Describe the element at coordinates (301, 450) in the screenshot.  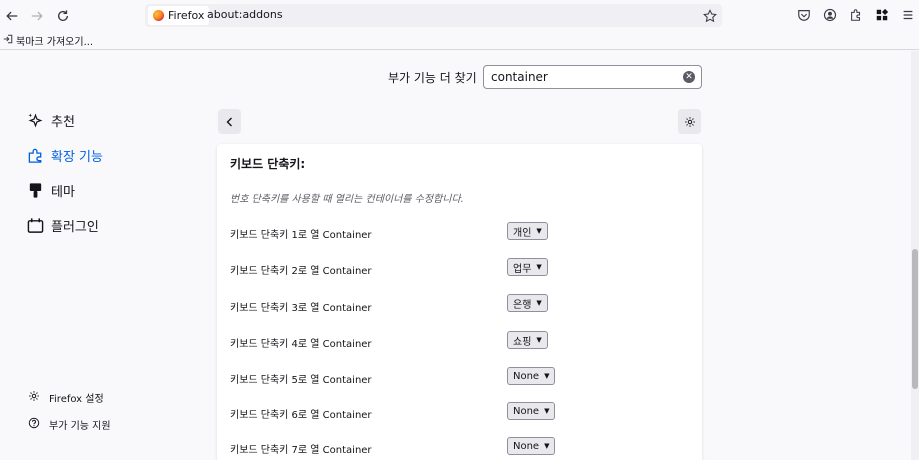
I see `shortcut-label-7: 키보드 단축키 7로 열 Container` at that location.